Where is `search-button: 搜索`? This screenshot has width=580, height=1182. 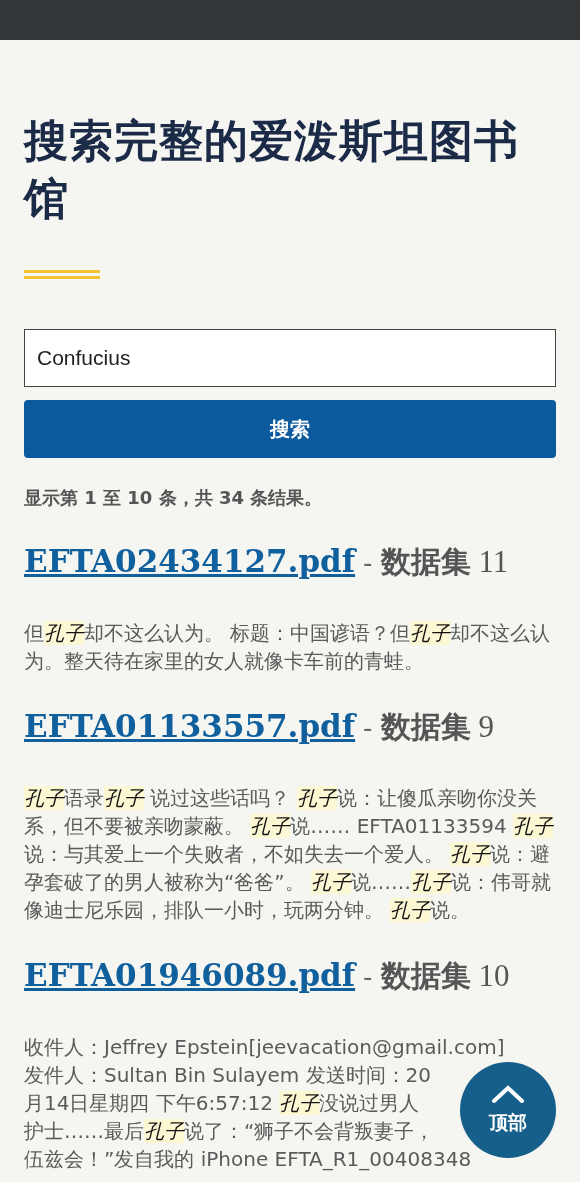
search-button: 搜索 is located at coordinates (290, 429).